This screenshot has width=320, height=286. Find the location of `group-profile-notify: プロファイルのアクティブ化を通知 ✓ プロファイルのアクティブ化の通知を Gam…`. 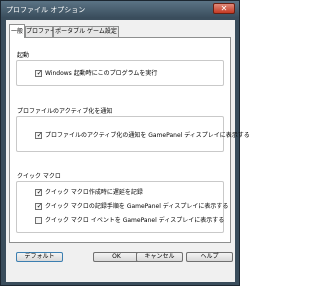

group-profile-notify: プロファイルのアクティブ化を通知 ✓ プロファイルのアクティブ化の通知を Gam… is located at coordinates (132, 129).